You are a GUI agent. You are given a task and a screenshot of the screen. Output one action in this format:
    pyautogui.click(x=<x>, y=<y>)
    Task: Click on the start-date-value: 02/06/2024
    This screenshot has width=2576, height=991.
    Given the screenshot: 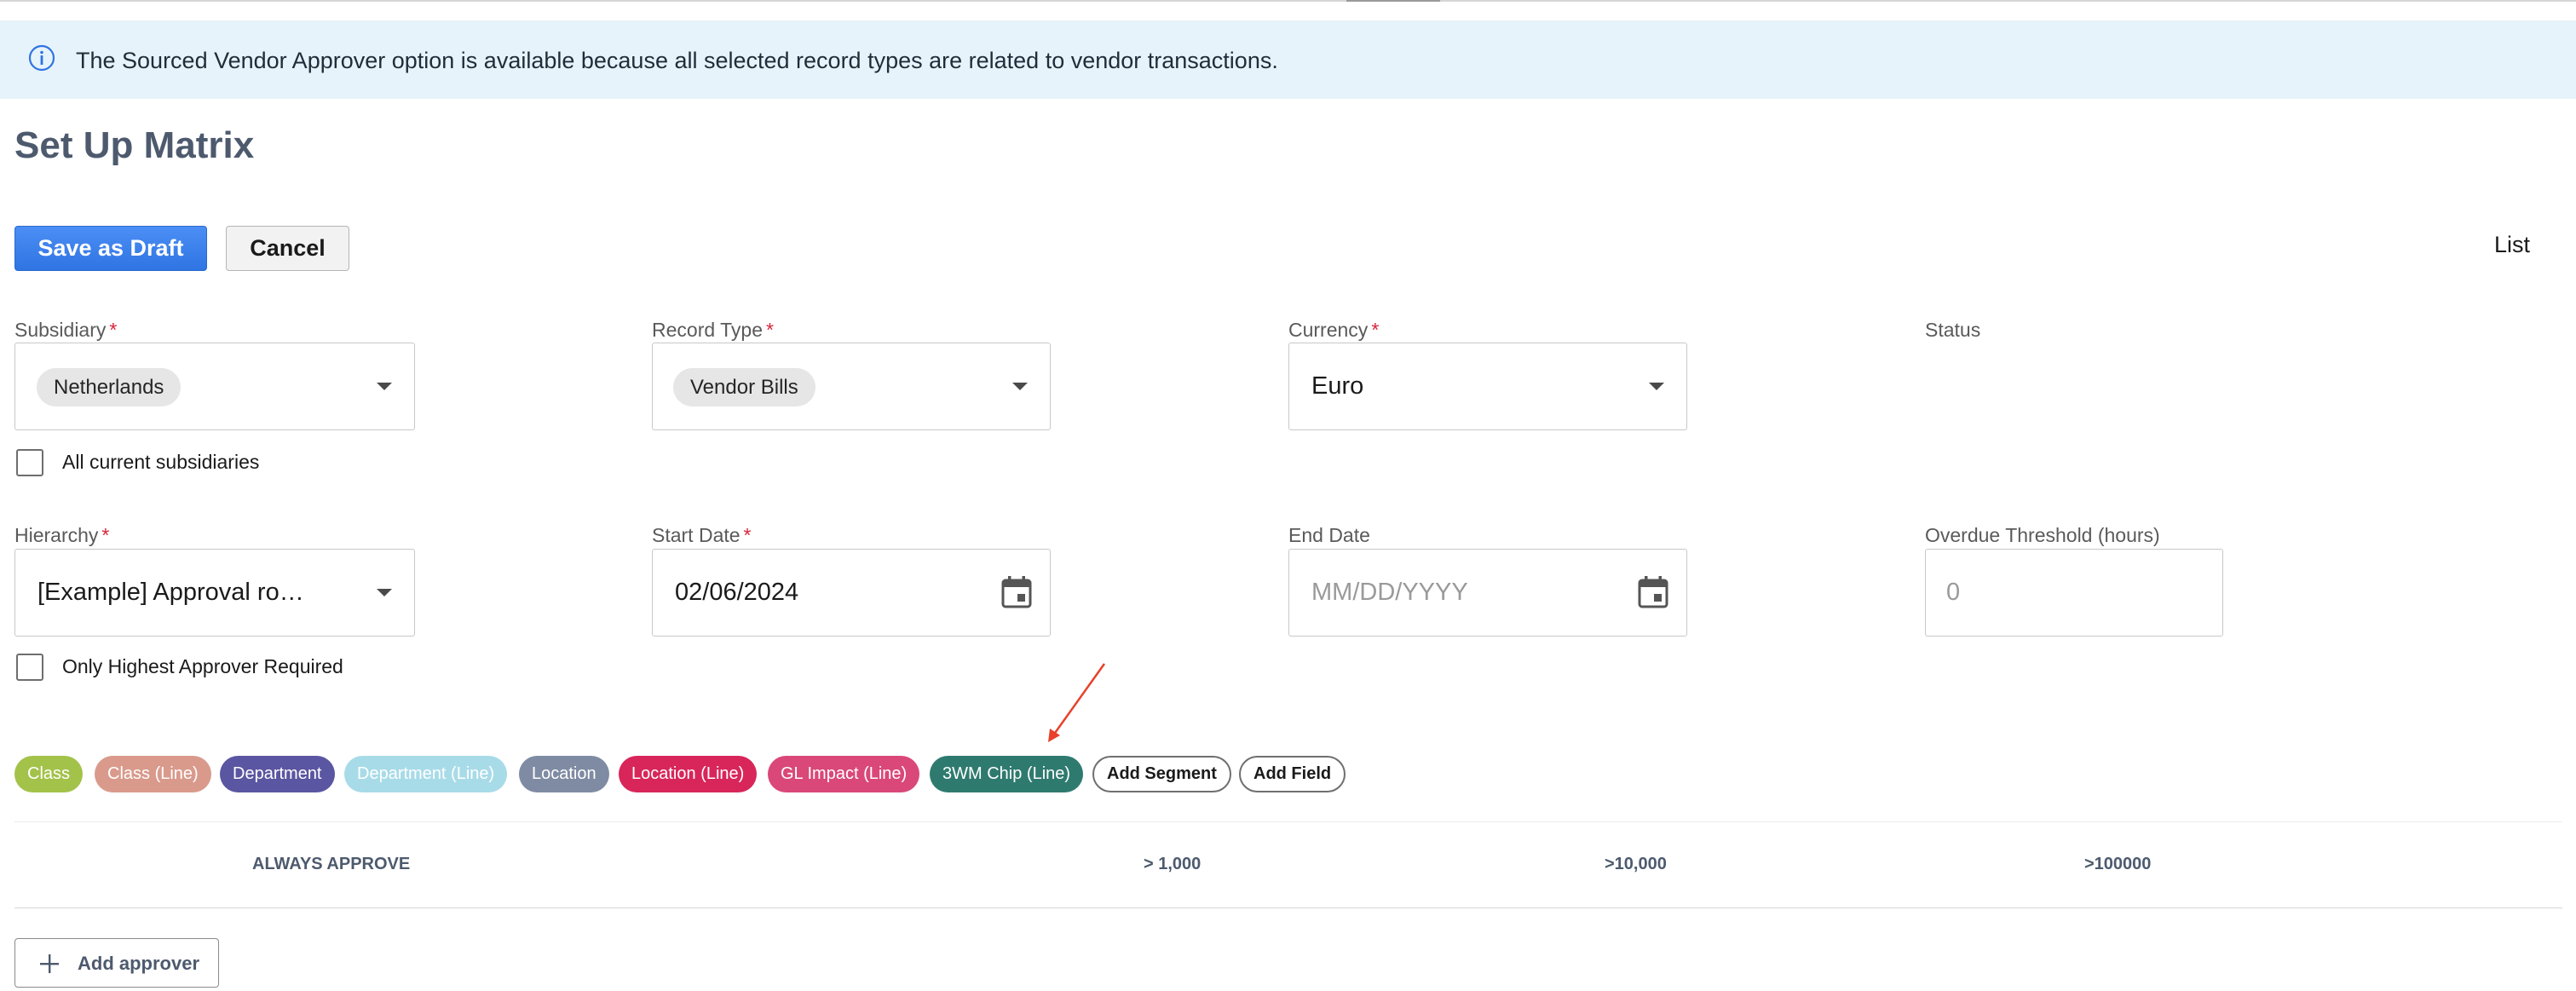 What is the action you would take?
    pyautogui.click(x=737, y=592)
    